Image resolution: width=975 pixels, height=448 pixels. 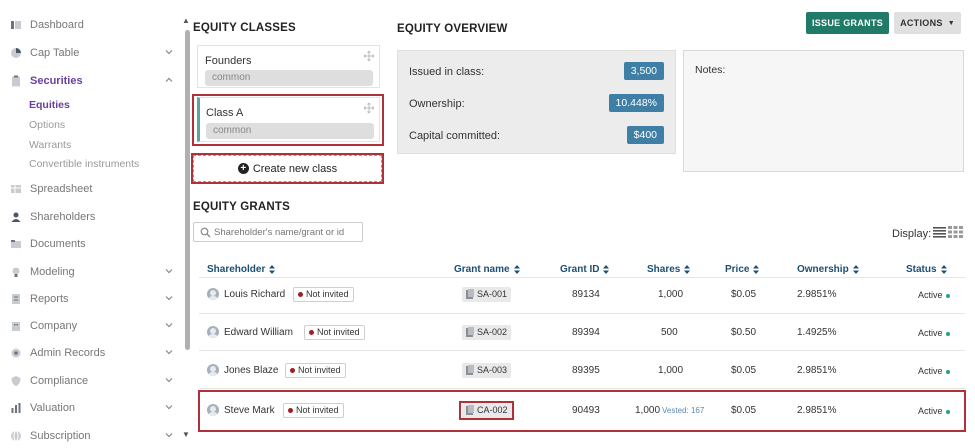 I want to click on table-icon, so click(x=16, y=189).